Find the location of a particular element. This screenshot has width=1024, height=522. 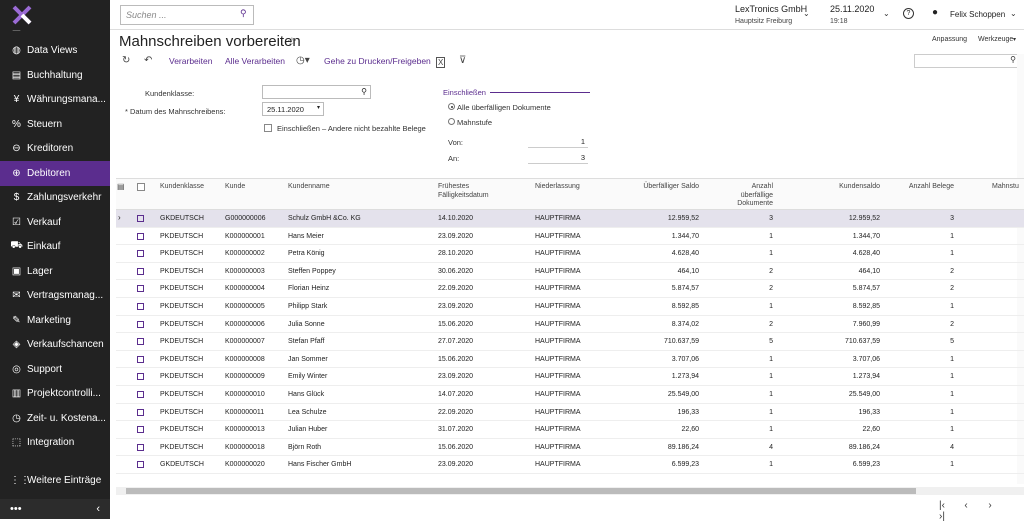

filter-icon: ⊽ is located at coordinates (462, 60).